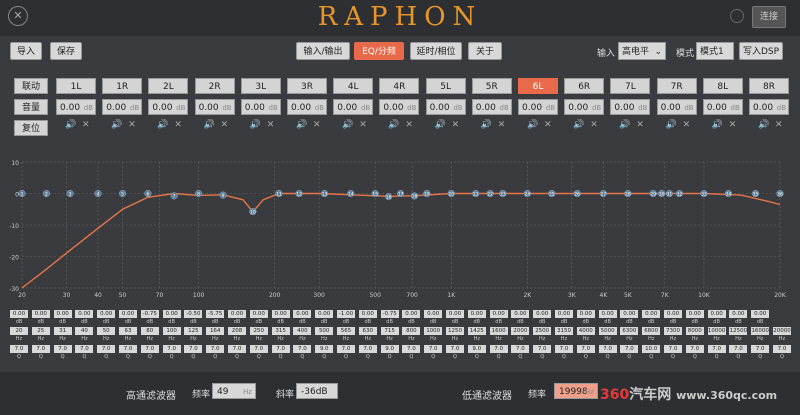 Image resolution: width=800 pixels, height=415 pixels. Describe the element at coordinates (214, 107) in the screenshot. I see `volume-input-2r: 0.00 dB` at that location.